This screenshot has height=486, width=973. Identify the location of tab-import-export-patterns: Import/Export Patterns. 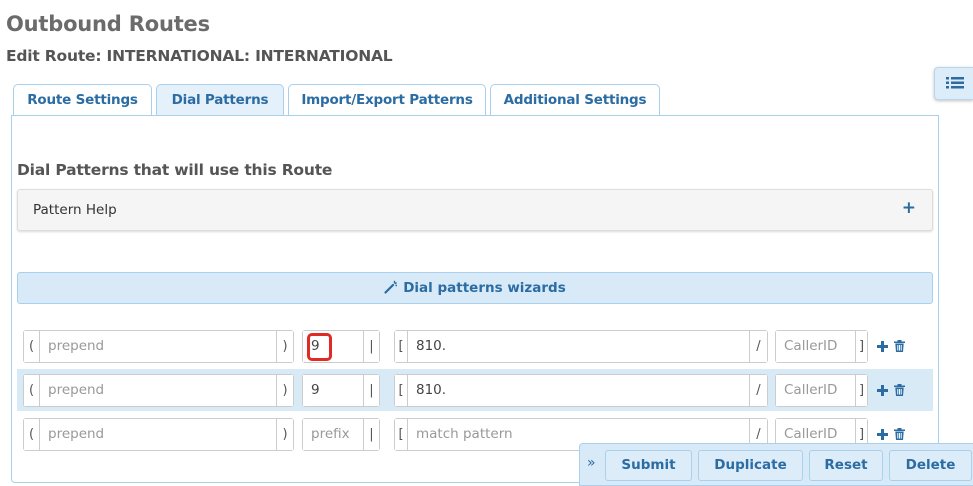
(387, 100).